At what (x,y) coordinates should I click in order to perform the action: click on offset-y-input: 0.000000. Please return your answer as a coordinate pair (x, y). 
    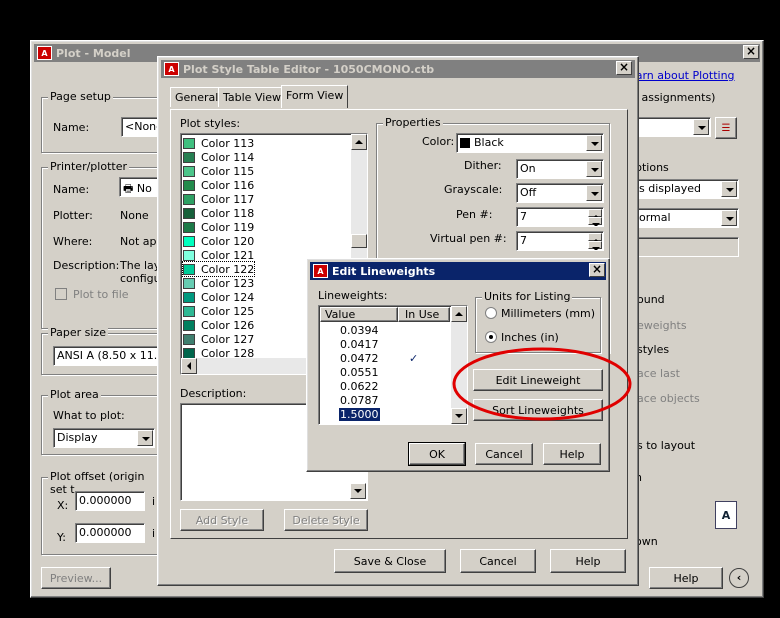
    Looking at the image, I should click on (110, 533).